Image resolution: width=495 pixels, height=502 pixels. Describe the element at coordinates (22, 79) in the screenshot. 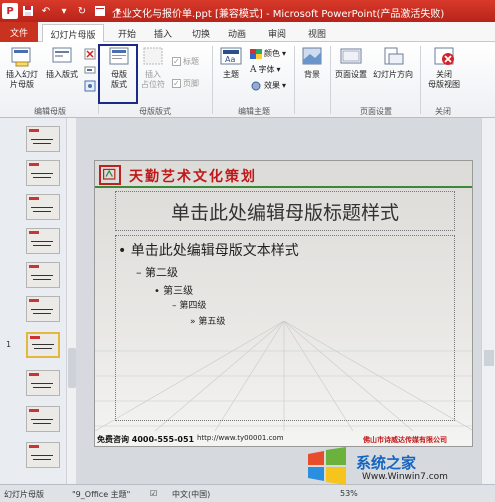

I see `insert-slide-master-label: 插入幻灯 片母版` at that location.